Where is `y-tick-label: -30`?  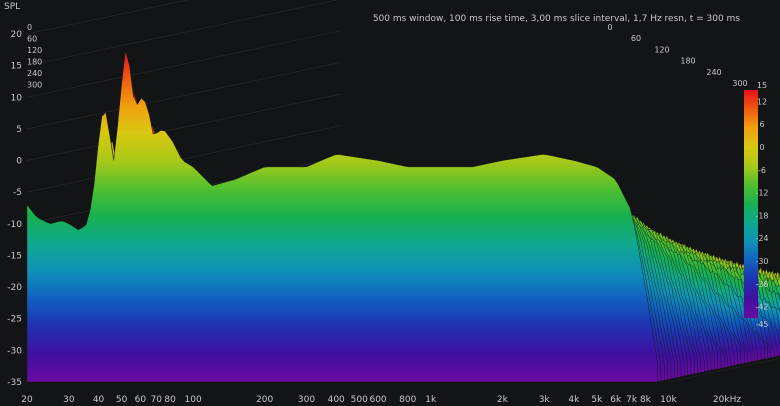 y-tick-label: -30 is located at coordinates (14, 351).